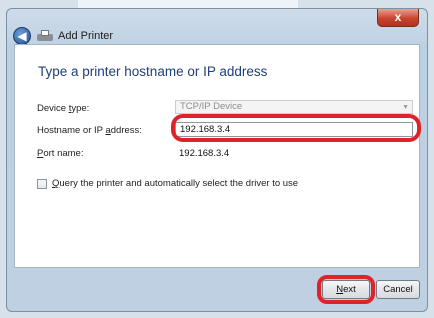 The width and height of the screenshot is (434, 318). What do you see at coordinates (60, 153) in the screenshot?
I see `port-name-label: Port name:` at bounding box center [60, 153].